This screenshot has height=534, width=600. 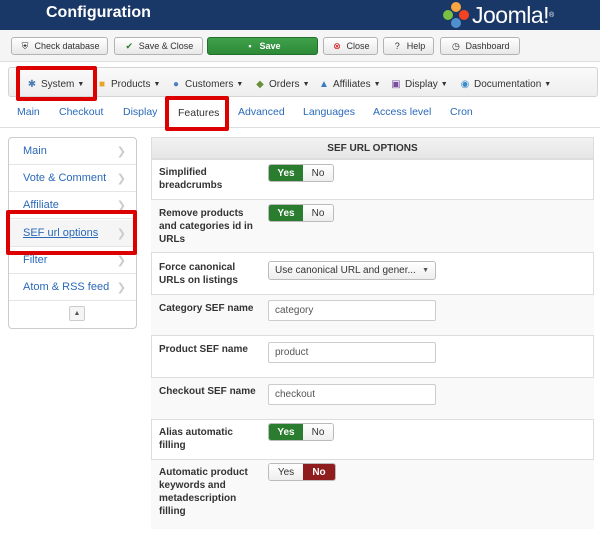 What do you see at coordinates (98, 12) in the screenshot?
I see `page-title: Configuration` at bounding box center [98, 12].